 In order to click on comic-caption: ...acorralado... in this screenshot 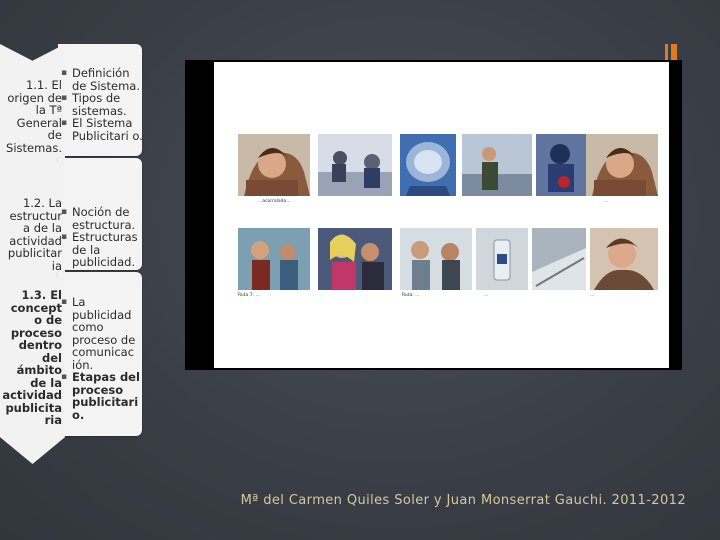, I will do `click(274, 201)`.